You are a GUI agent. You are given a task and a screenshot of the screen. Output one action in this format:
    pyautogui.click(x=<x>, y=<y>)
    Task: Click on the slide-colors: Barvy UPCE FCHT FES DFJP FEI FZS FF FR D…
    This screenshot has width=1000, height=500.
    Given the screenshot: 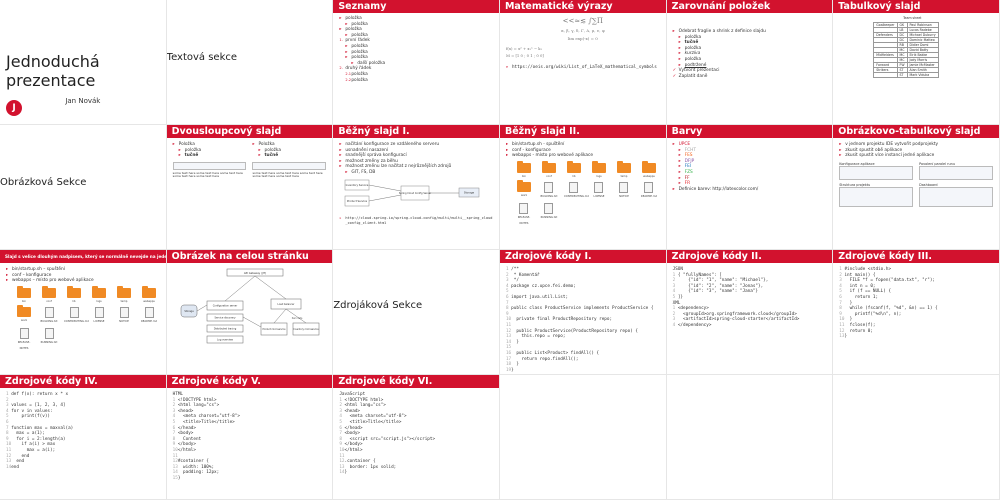 What is the action you would take?
    pyautogui.click(x=750, y=187)
    